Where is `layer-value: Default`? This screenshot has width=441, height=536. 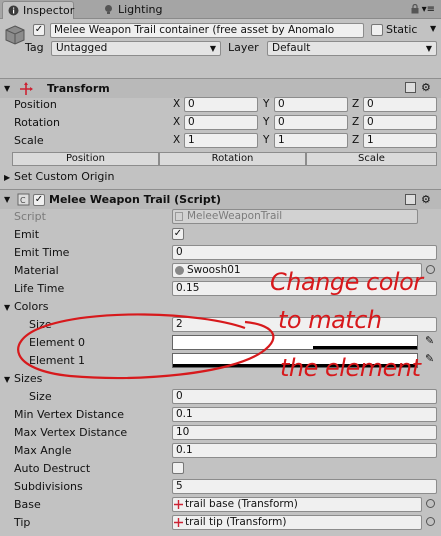 layer-value: Default is located at coordinates (291, 48).